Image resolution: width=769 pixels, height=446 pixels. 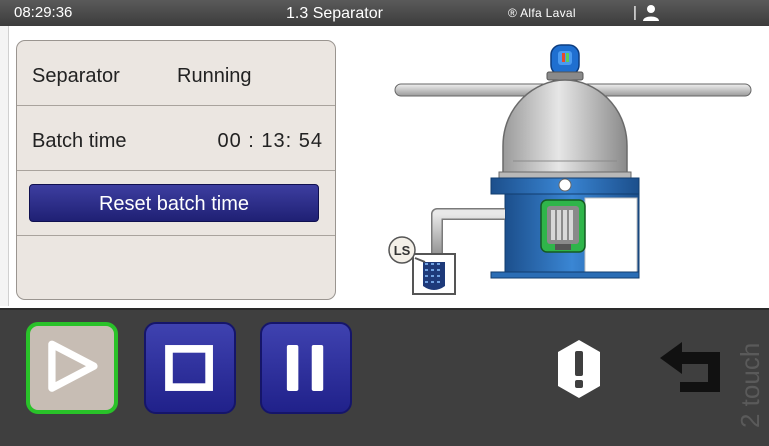 I want to click on pause-icon, so click(x=305, y=368).